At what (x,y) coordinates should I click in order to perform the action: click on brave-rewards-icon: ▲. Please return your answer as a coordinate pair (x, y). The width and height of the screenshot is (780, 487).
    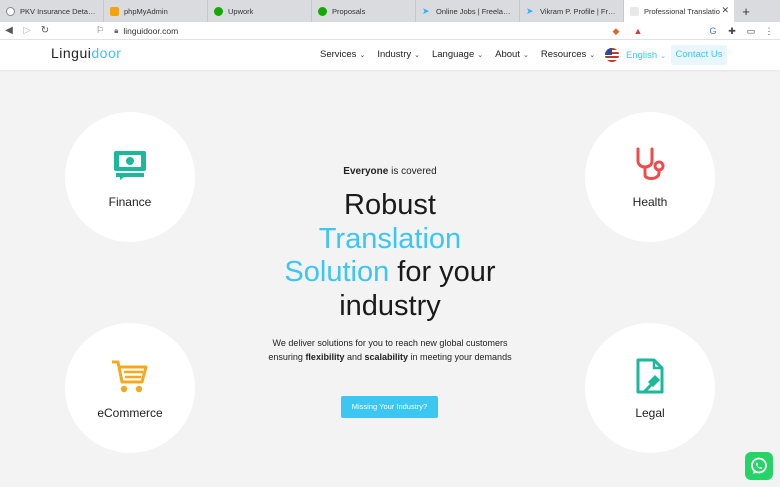
    Looking at the image, I should click on (638, 31).